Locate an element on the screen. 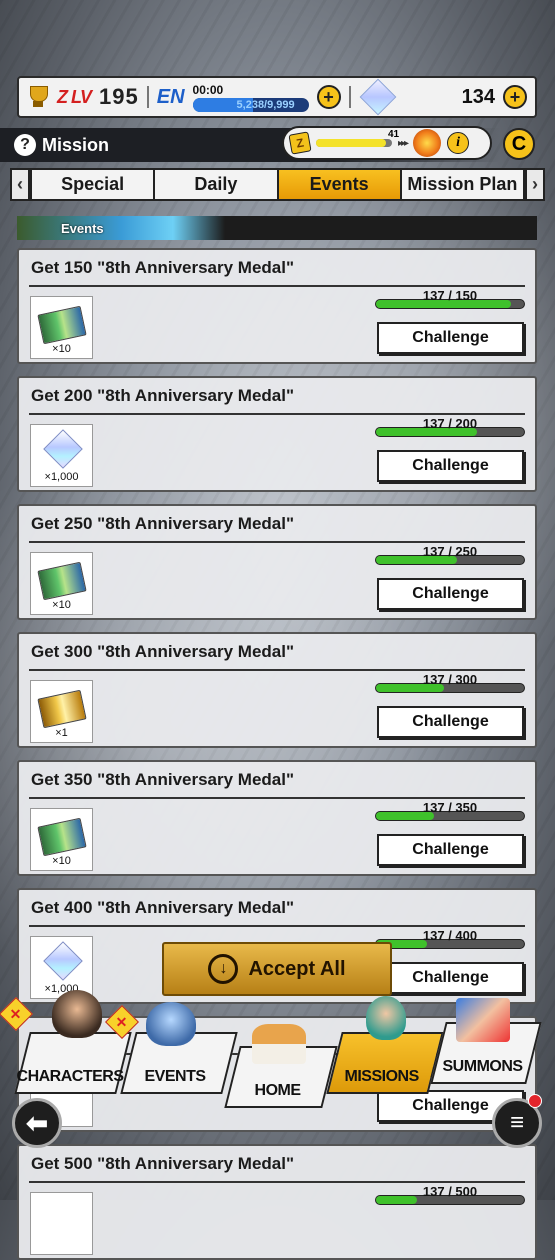  refresh-button: C is located at coordinates (519, 144).